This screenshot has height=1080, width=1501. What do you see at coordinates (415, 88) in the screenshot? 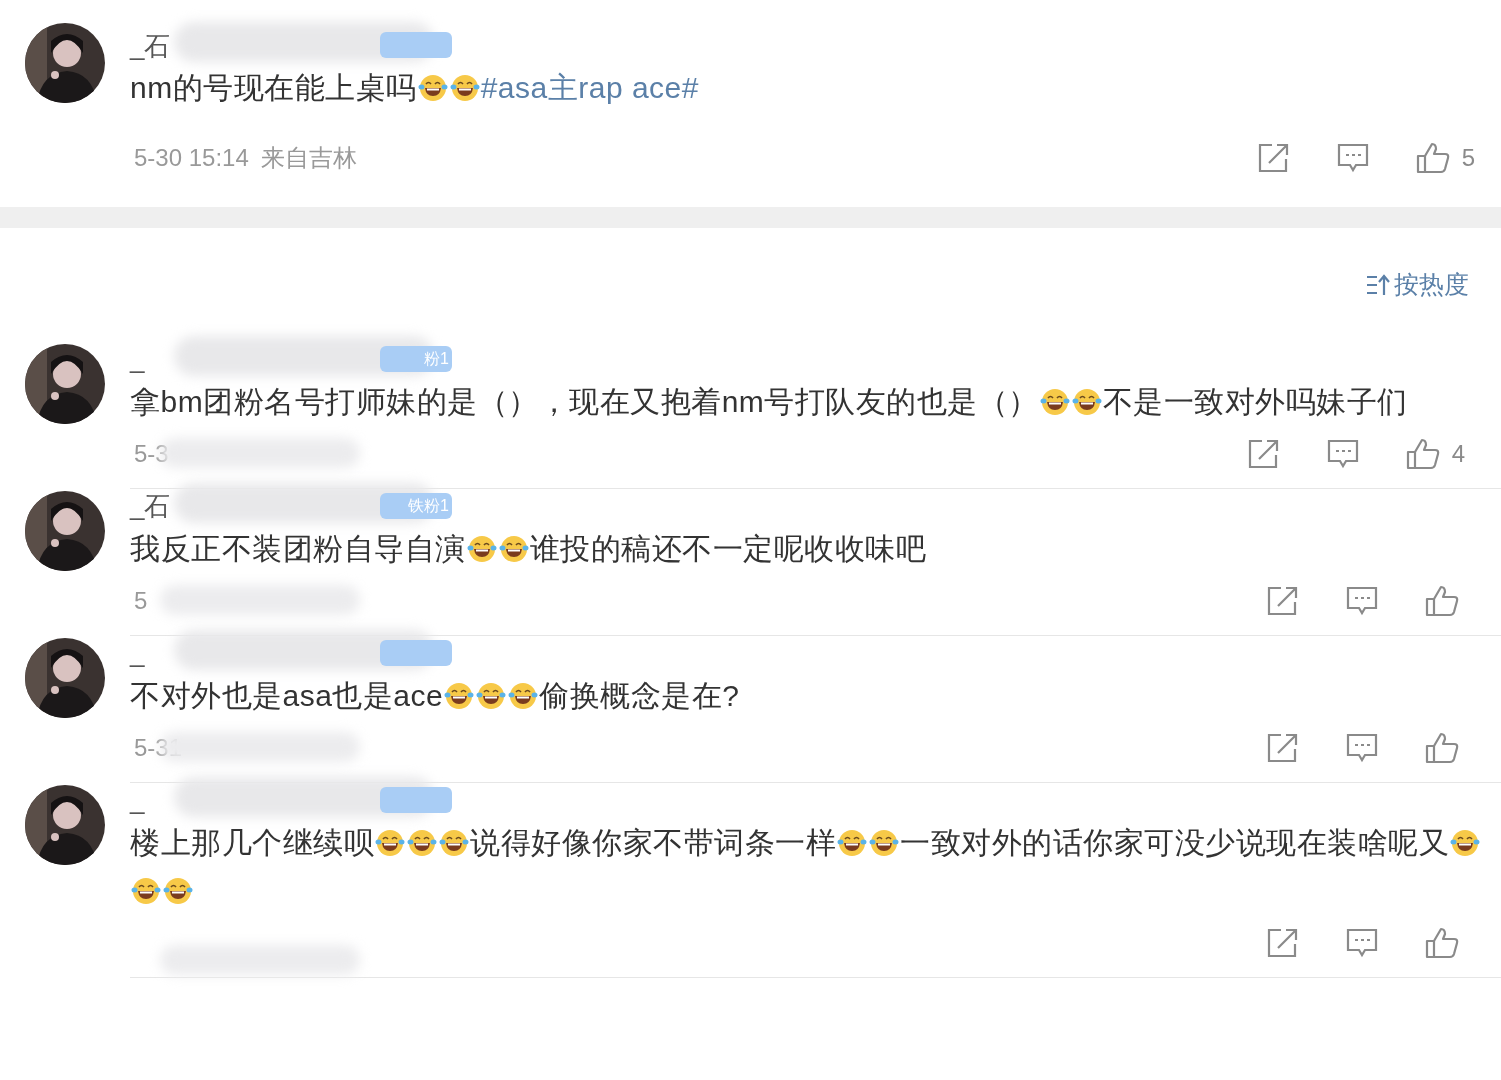
I see `comment-text: nm的号现在能上桌吗 #asa主rap ace#` at bounding box center [415, 88].